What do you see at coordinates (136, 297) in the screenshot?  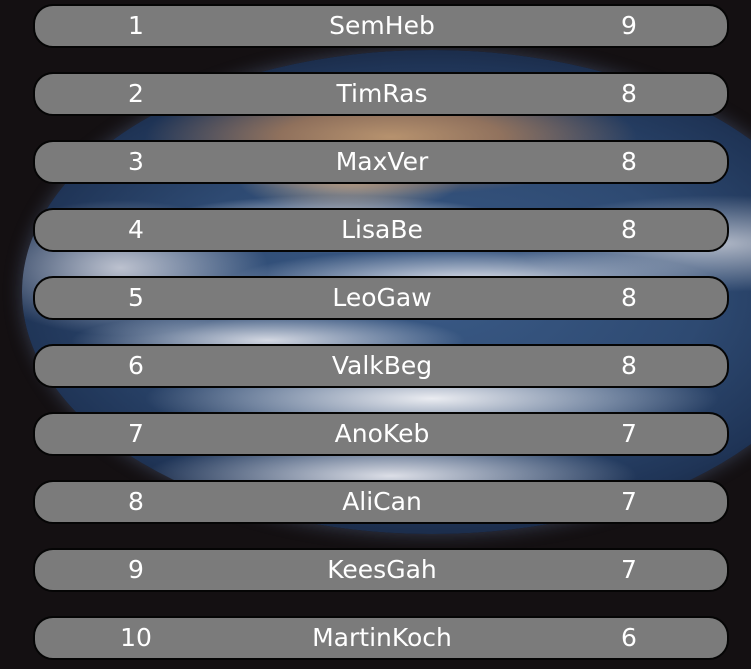 I see `row-rank: 5` at bounding box center [136, 297].